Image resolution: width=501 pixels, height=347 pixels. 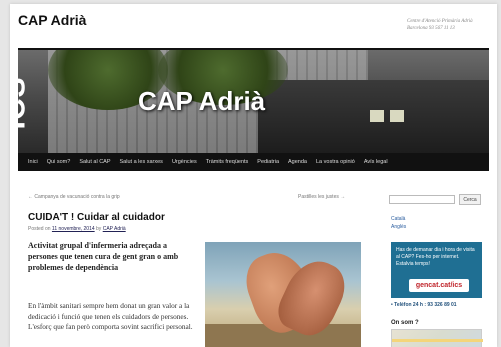 What do you see at coordinates (59, 162) in the screenshot?
I see `nav-item-qui-som: Qui som?` at bounding box center [59, 162].